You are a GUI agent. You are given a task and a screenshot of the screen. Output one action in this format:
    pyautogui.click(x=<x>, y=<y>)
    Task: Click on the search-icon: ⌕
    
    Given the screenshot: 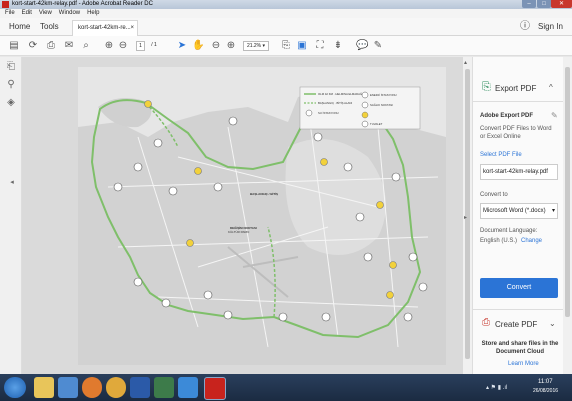 What is the action you would take?
    pyautogui.click(x=86, y=46)
    